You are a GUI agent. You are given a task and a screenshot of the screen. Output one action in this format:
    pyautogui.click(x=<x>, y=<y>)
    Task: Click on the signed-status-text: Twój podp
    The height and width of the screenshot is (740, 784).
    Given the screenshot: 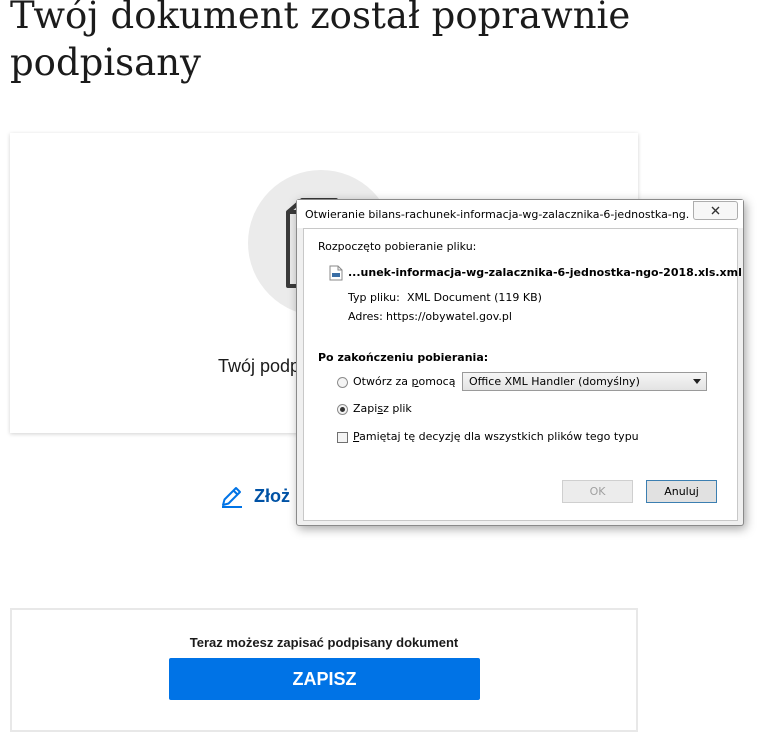 What is the action you would take?
    pyautogui.click(x=259, y=366)
    